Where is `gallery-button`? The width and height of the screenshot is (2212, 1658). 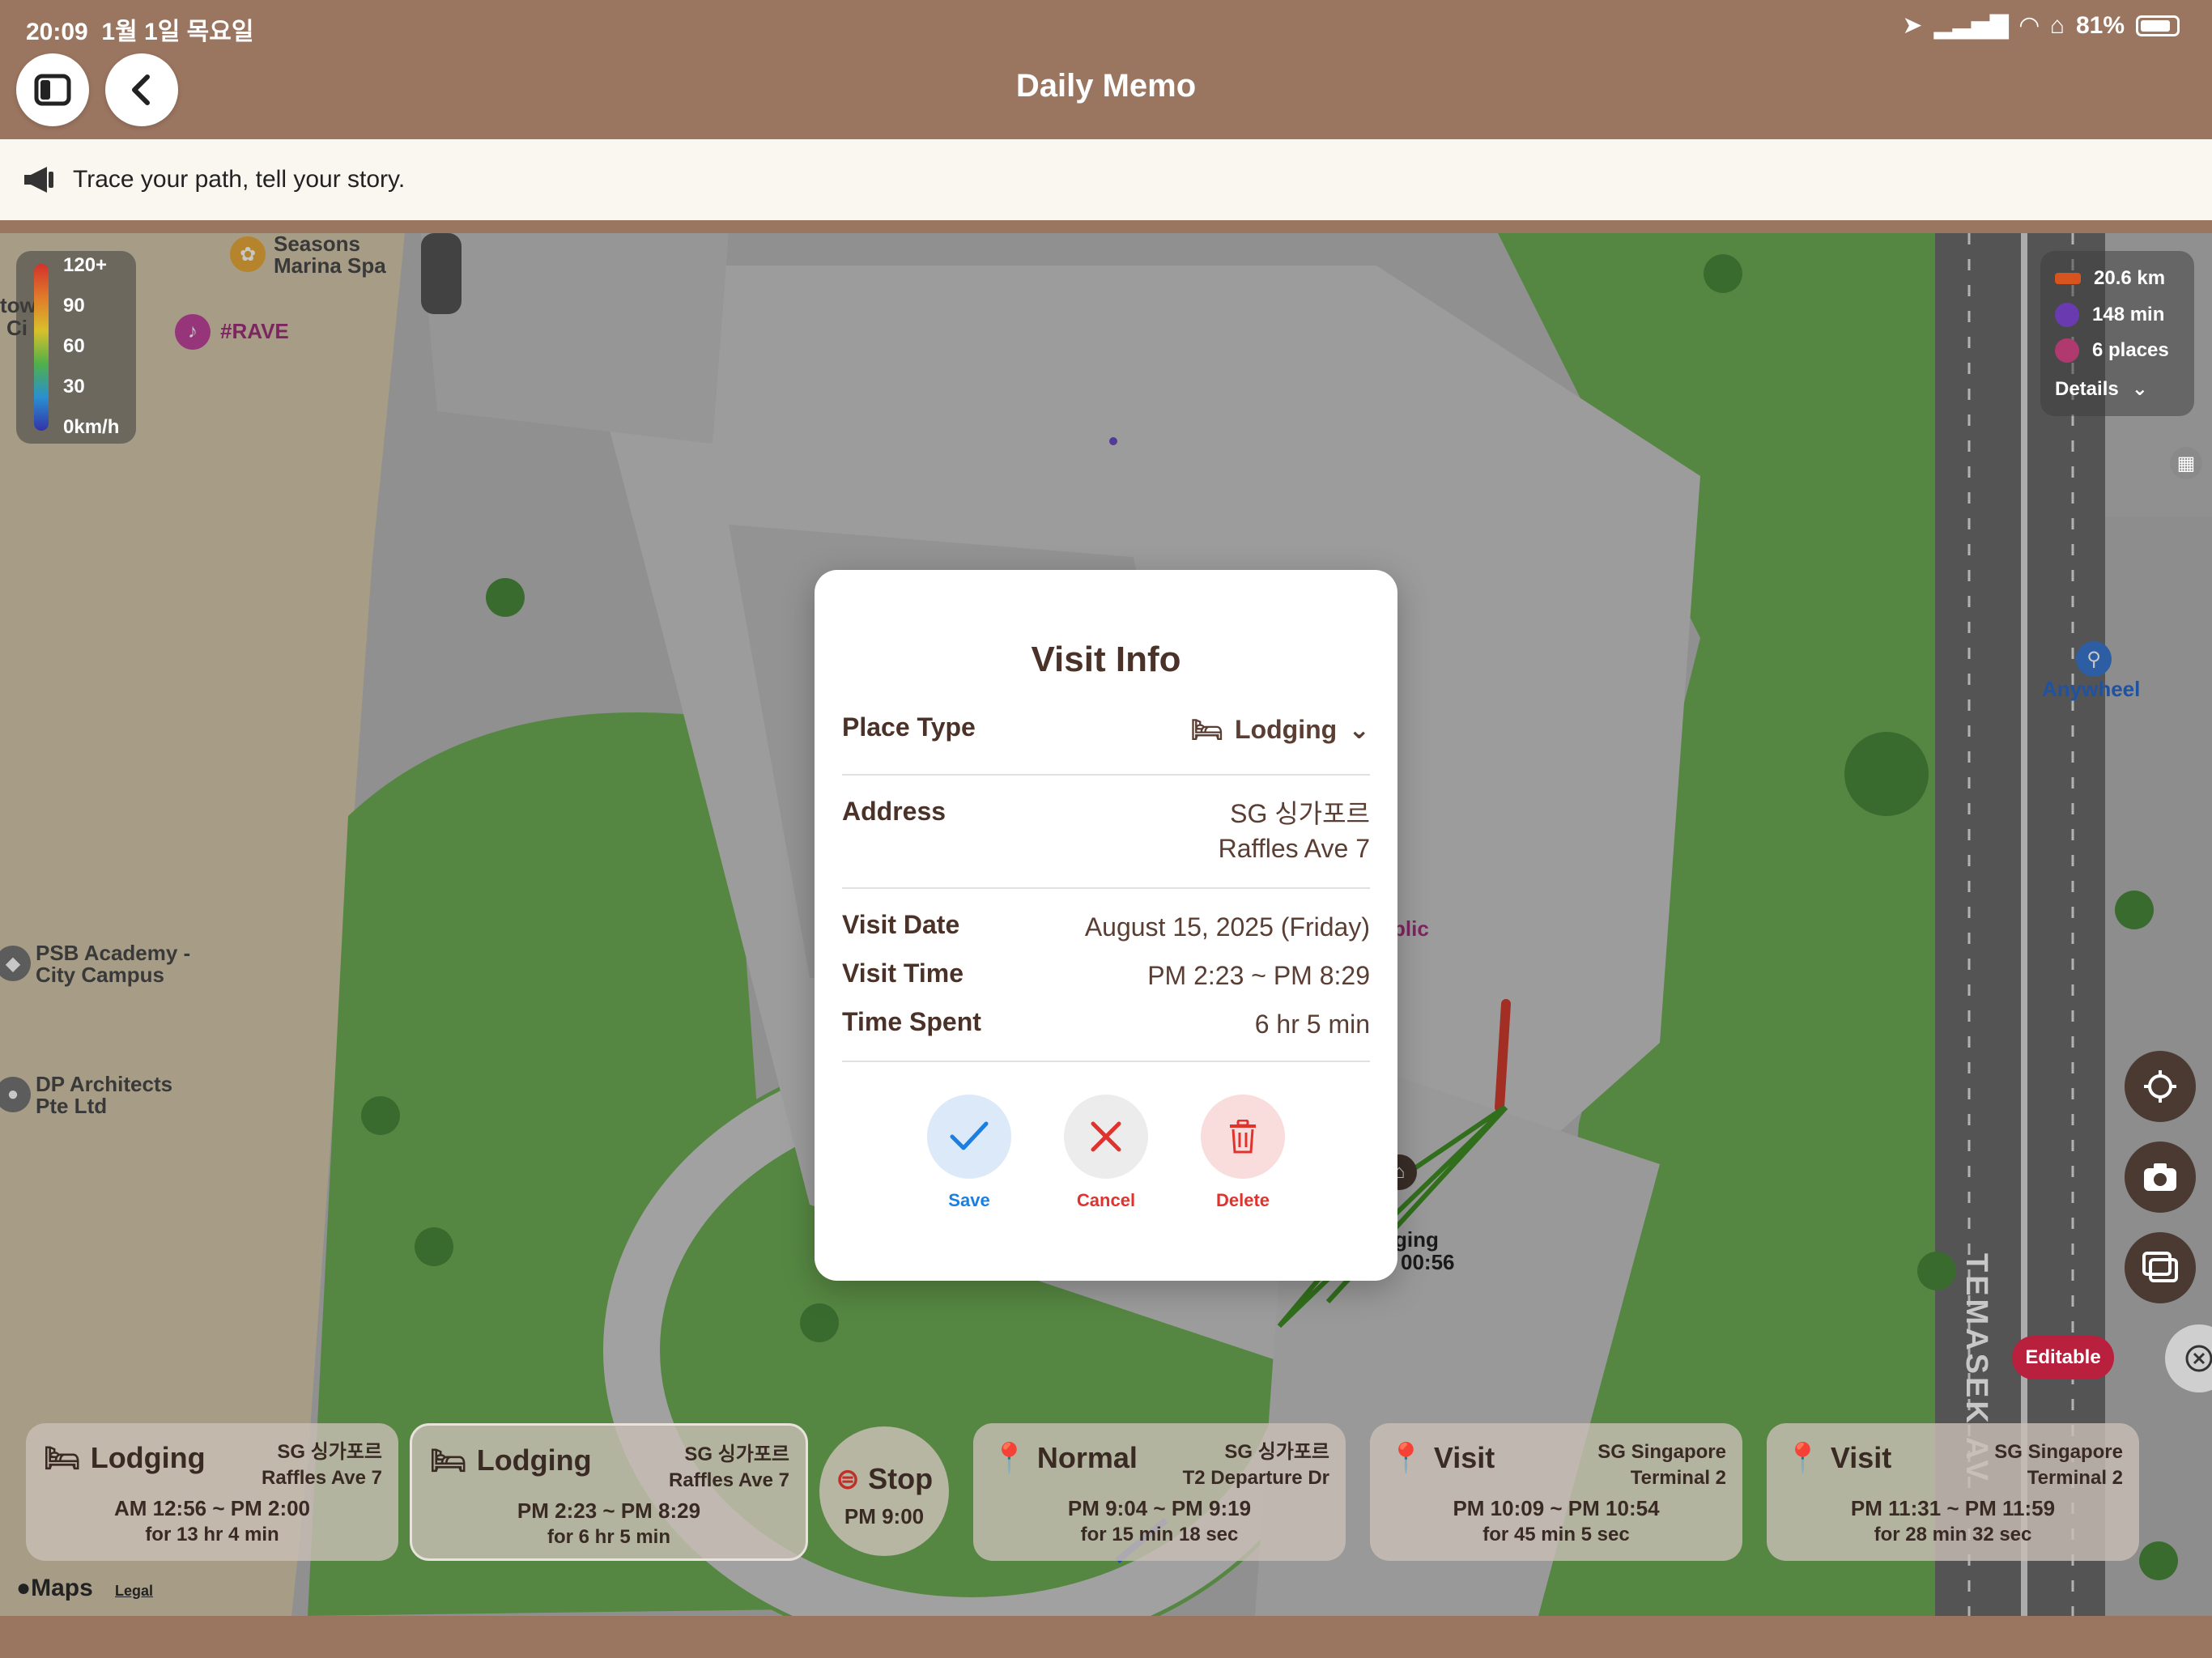 gallery-button is located at coordinates (2161, 1267).